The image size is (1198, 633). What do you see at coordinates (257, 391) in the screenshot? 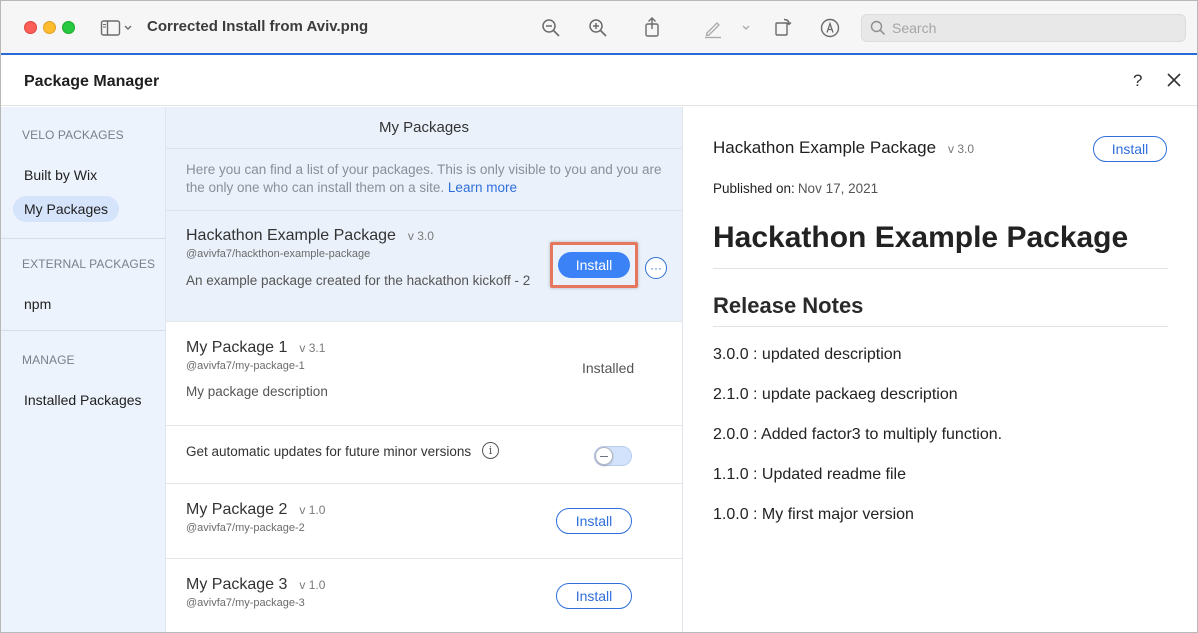
I see `package-description: My package description` at bounding box center [257, 391].